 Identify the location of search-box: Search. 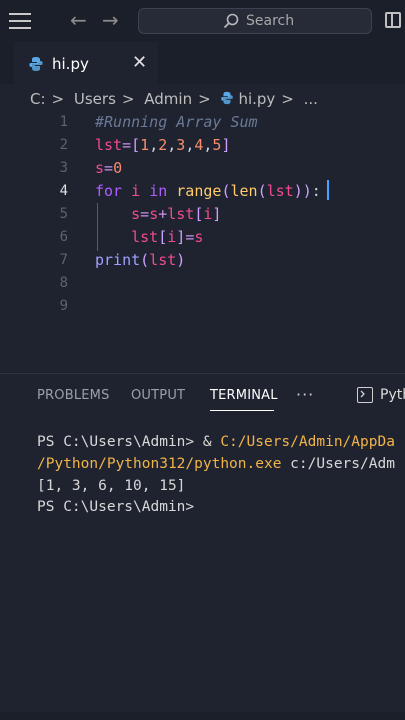
(255, 21).